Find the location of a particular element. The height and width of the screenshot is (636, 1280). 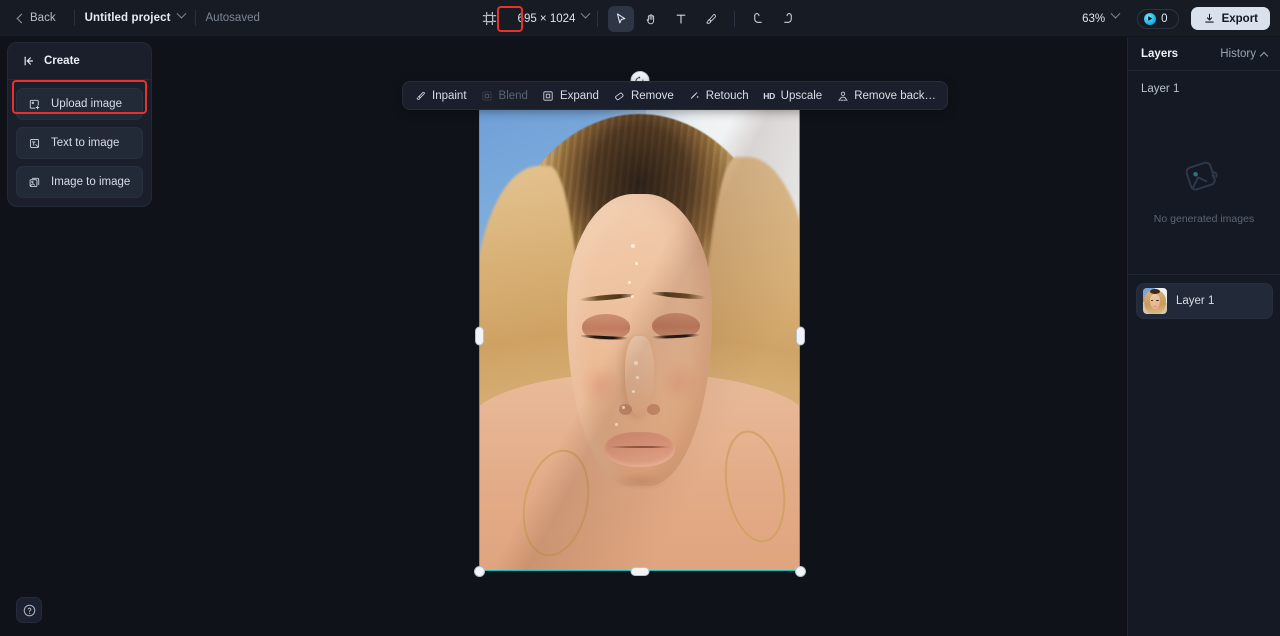

undo-button is located at coordinates (758, 19).